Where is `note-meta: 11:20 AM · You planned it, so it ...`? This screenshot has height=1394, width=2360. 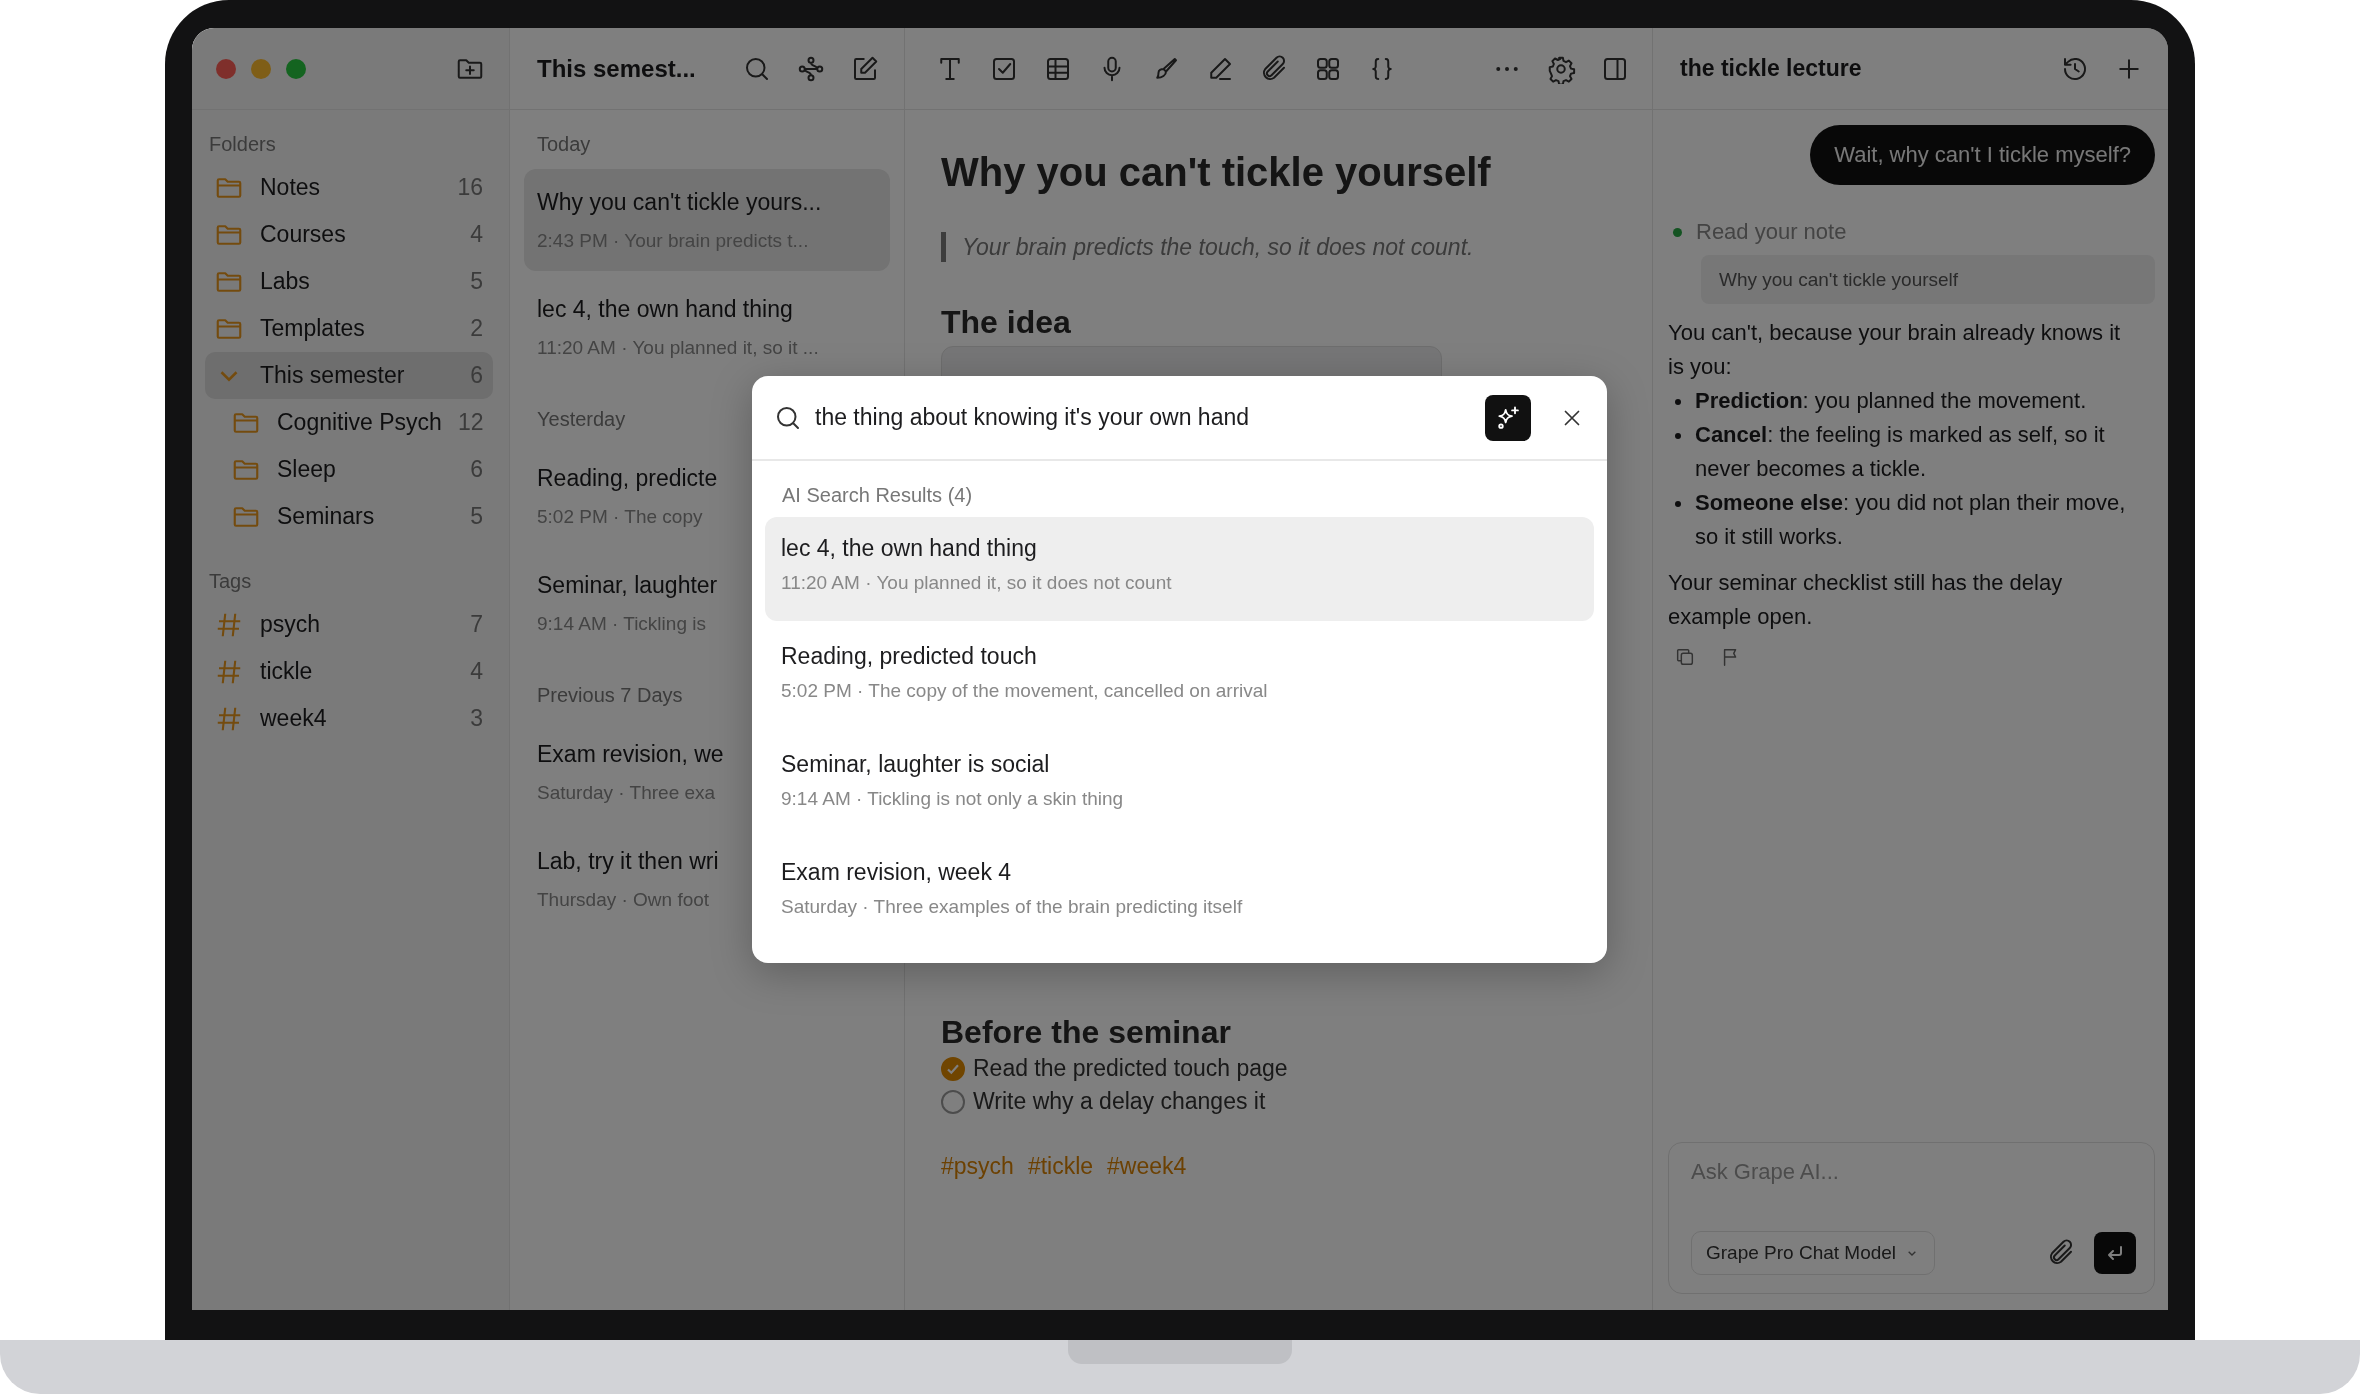 note-meta: 11:20 AM · You planned it, so it ... is located at coordinates (678, 348).